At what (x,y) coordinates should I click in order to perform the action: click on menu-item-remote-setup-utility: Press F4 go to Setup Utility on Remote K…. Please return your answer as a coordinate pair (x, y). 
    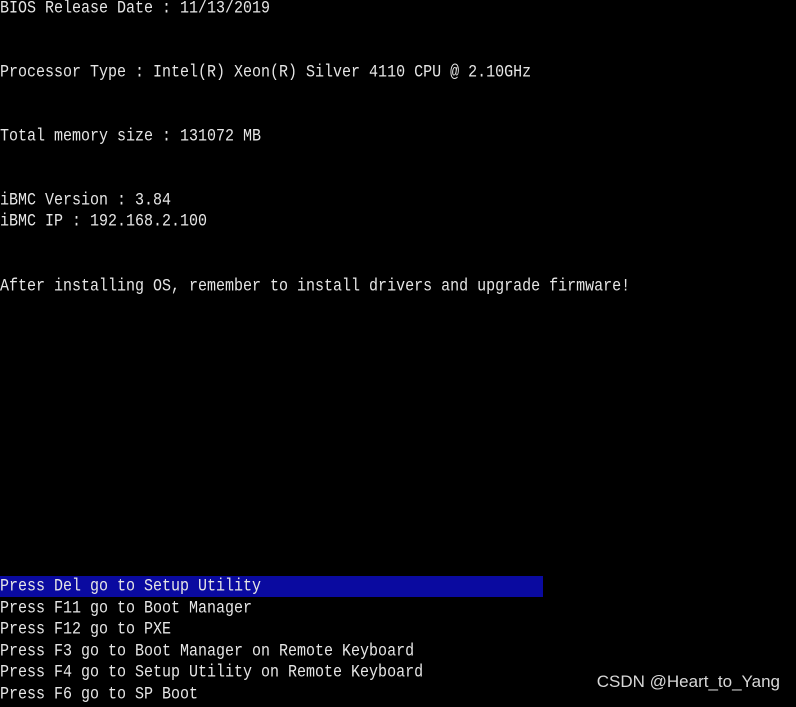
    Looking at the image, I should click on (211, 672).